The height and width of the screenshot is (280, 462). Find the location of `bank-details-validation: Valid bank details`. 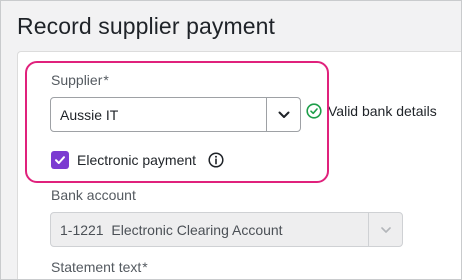

bank-details-validation: Valid bank details is located at coordinates (371, 111).